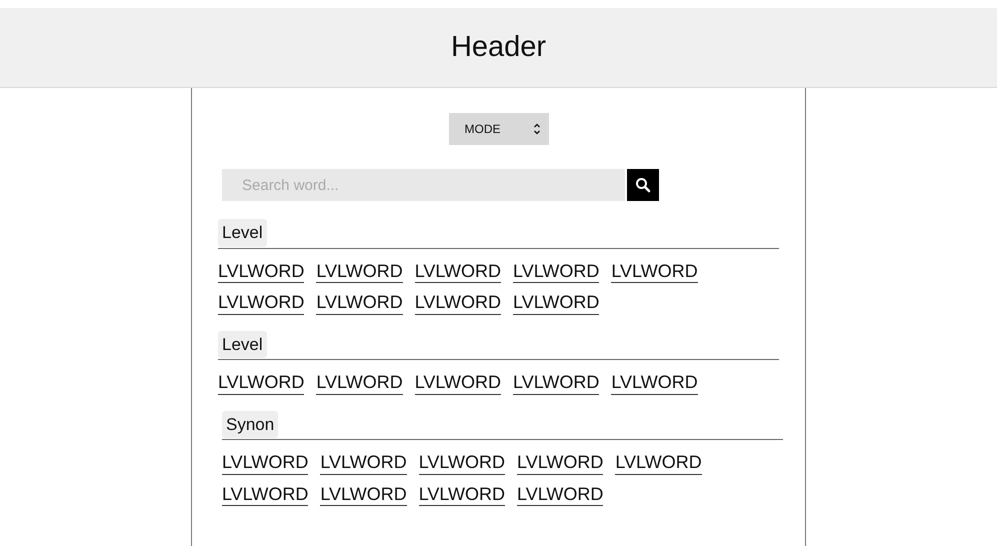  What do you see at coordinates (498, 129) in the screenshot?
I see `mode-select: MODE` at bounding box center [498, 129].